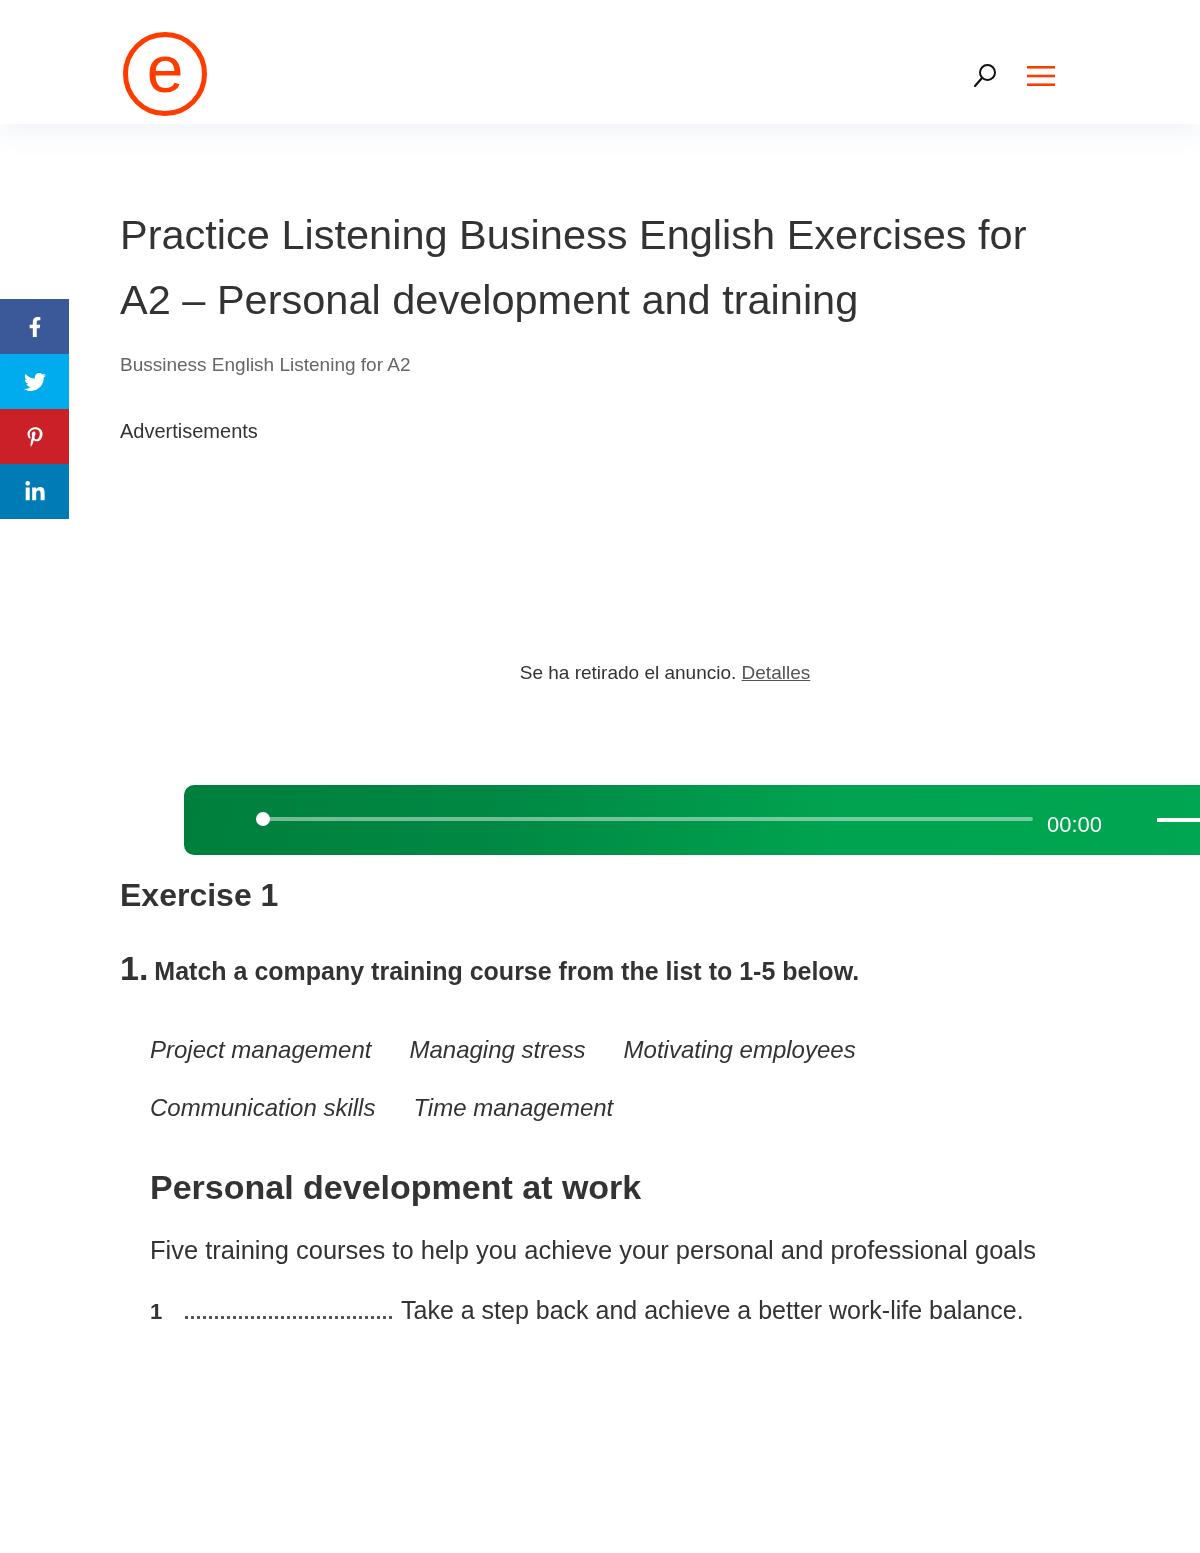  I want to click on reading-intro: Five training courses to help you achieve your personal and professional goals, so click(593, 1250).